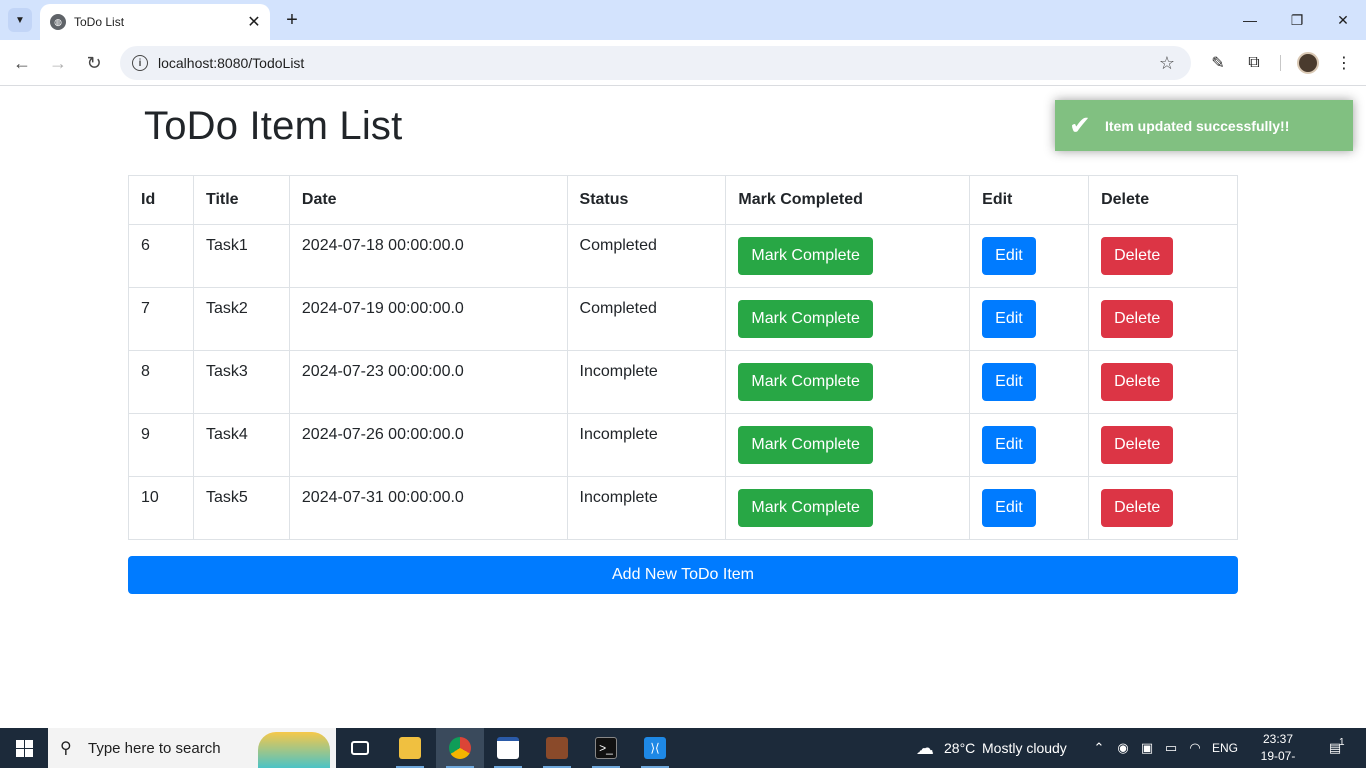 This screenshot has height=768, width=1366. I want to click on weather-description: Mostly cloudy, so click(1024, 748).